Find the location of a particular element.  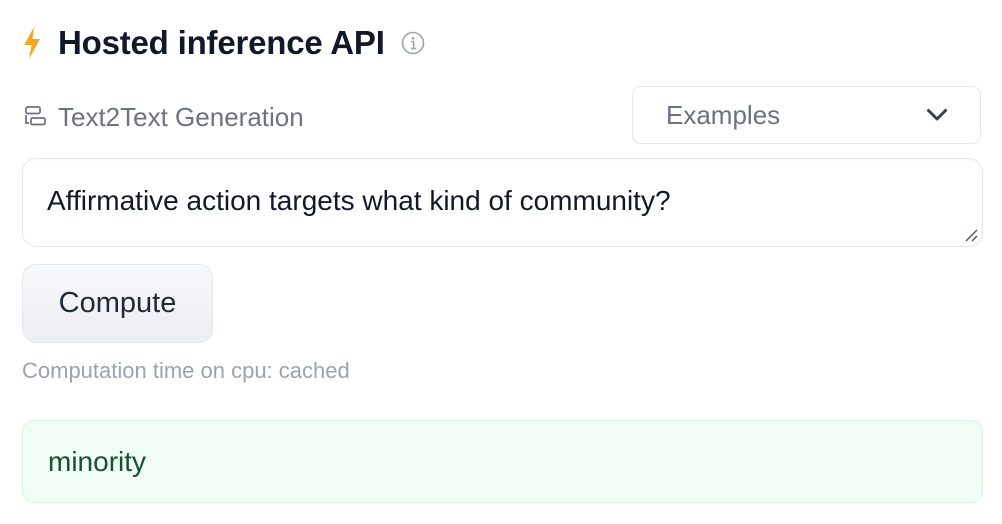

widget-header: Hosted inference API is located at coordinates (223, 43).